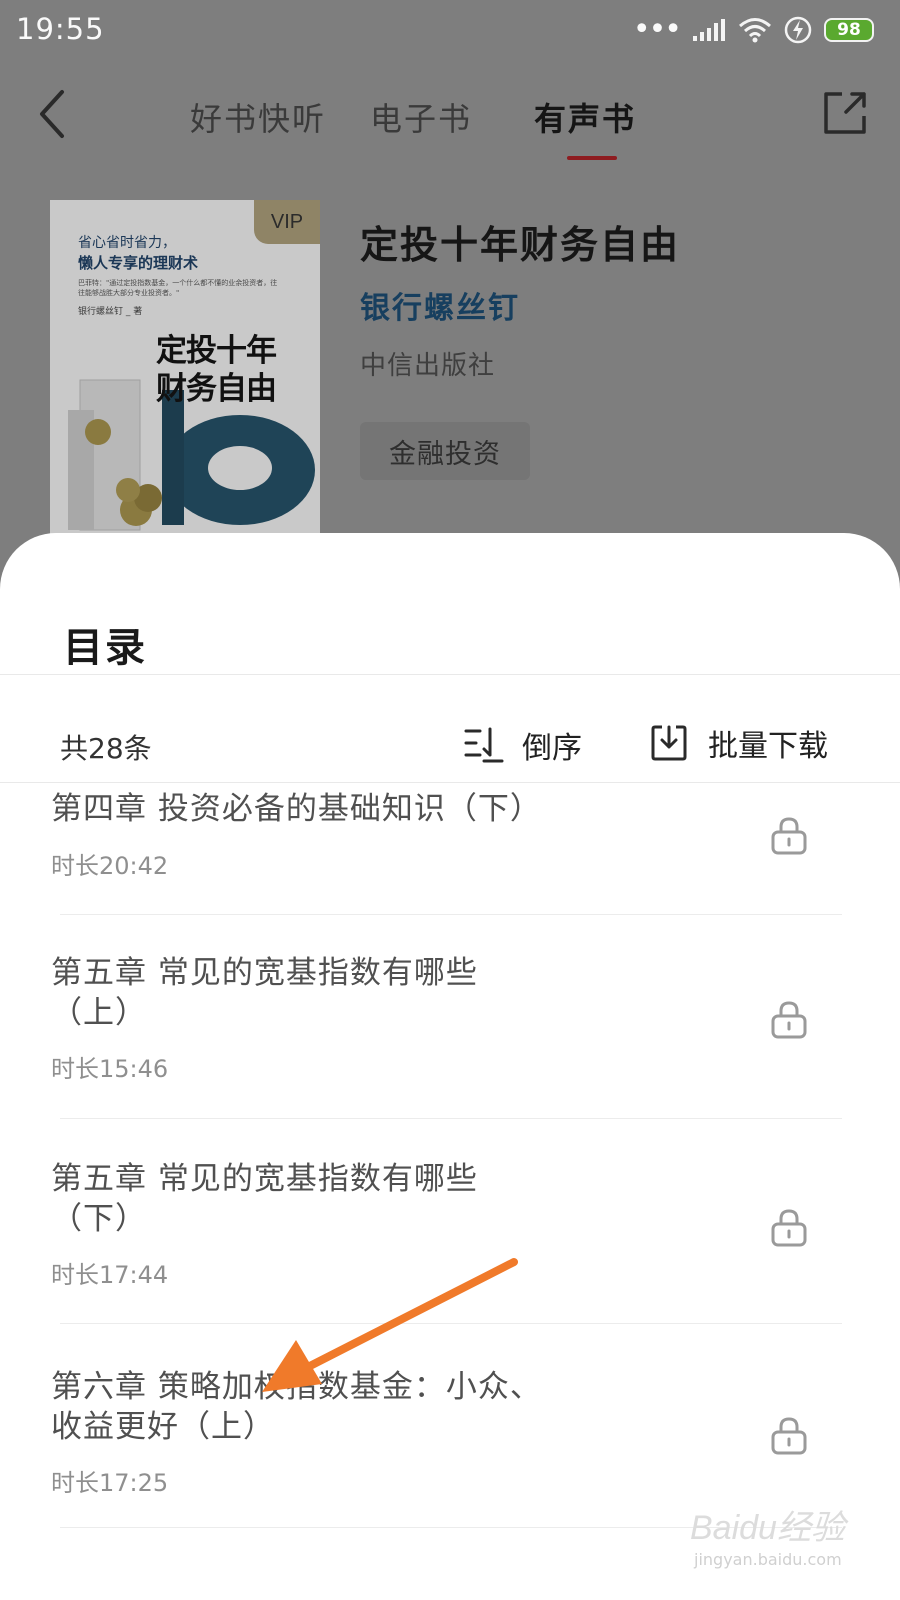  I want to click on chapter-title: 第六章 策略加权指数基金：小众、收益更好（上）, so click(296, 1407).